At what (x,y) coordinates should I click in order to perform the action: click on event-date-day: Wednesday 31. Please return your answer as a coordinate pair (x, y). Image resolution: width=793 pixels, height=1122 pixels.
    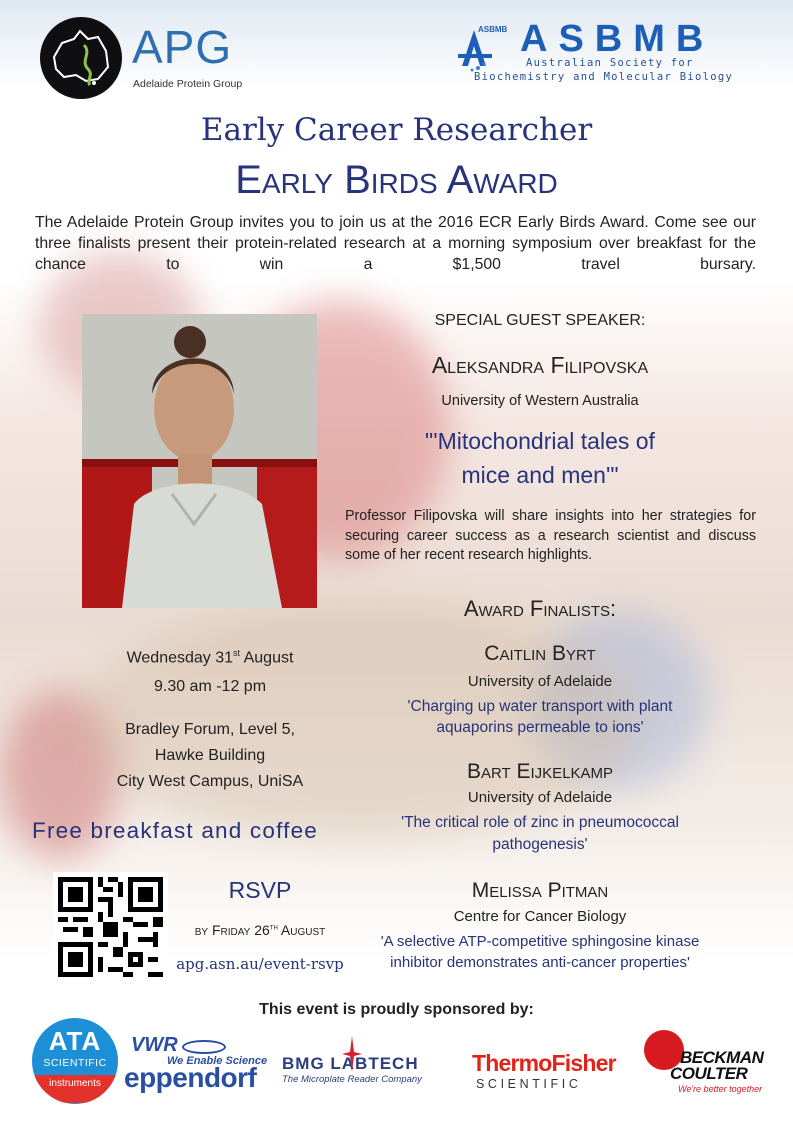
    Looking at the image, I should click on (180, 658).